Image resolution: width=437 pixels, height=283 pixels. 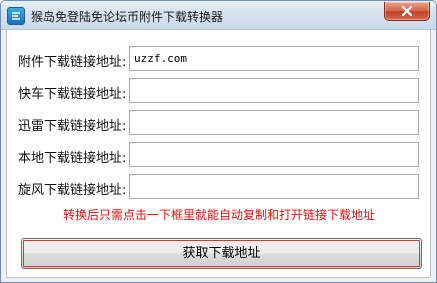 I want to click on app-logo-icon, so click(x=16, y=16).